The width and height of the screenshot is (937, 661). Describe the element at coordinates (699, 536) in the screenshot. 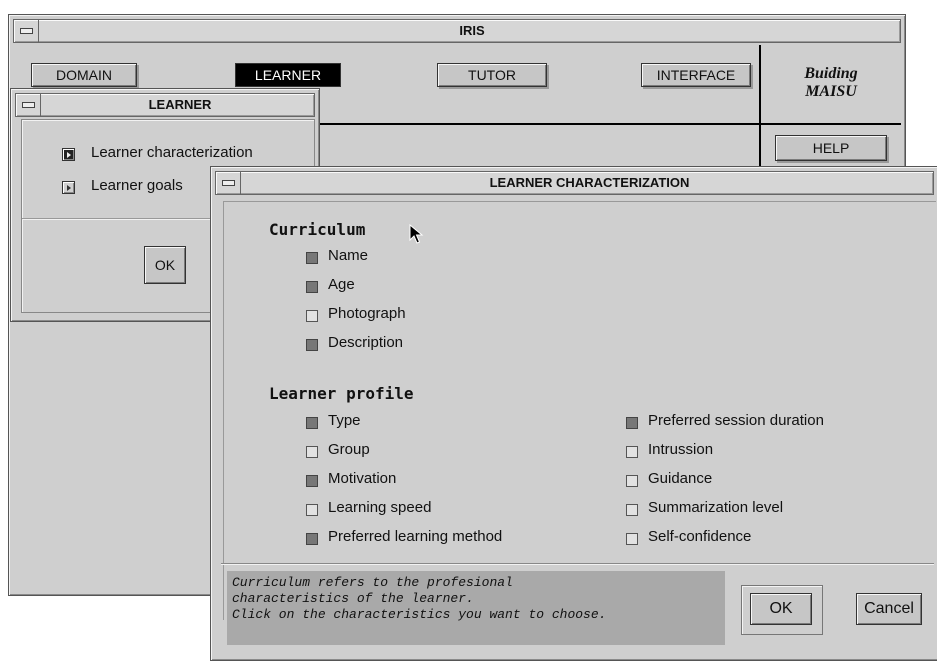

I see `profile-self-confidence-label: Self-confidence` at that location.